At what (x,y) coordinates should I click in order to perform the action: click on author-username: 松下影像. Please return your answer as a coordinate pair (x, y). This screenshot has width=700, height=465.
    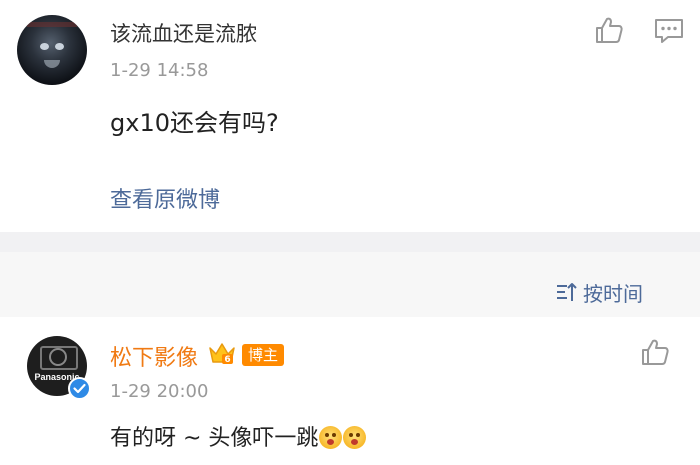
    Looking at the image, I should click on (154, 356).